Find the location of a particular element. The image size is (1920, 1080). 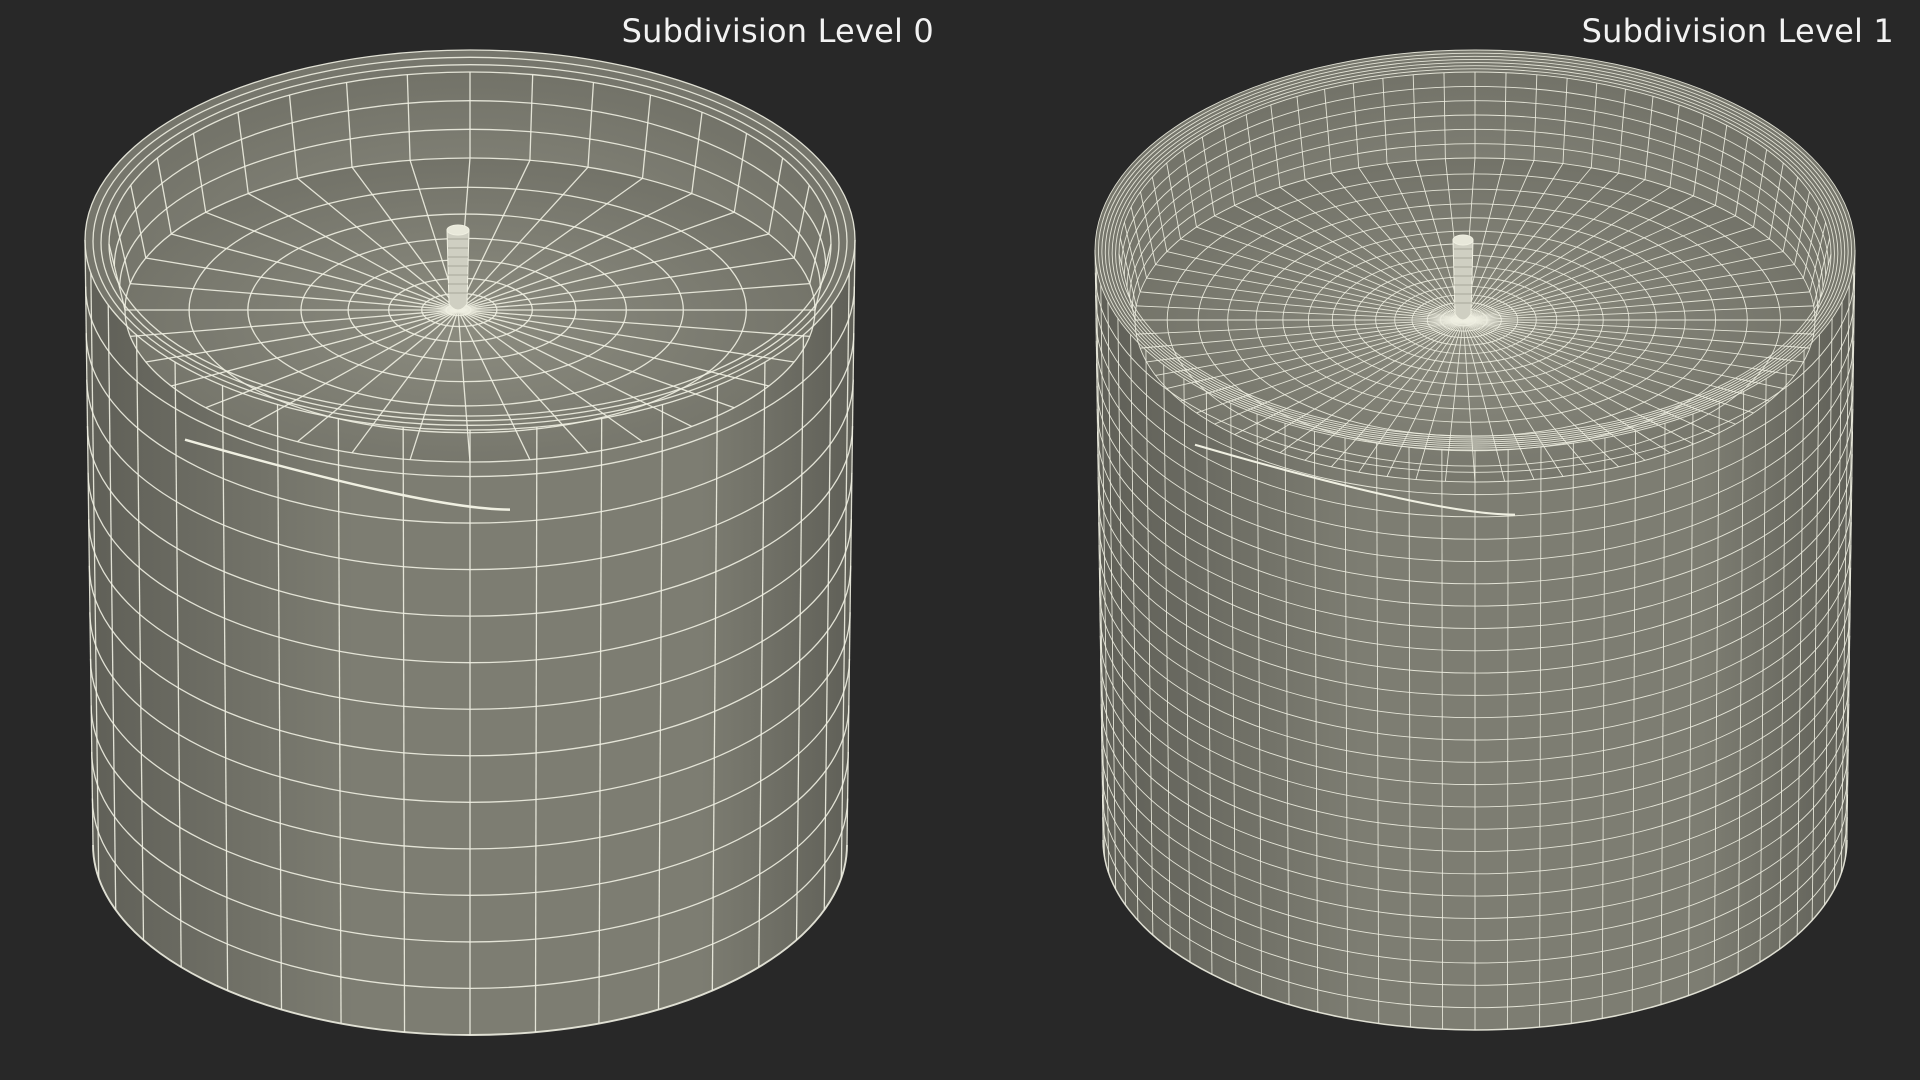

subdivision-level-0-caption: Subdivision Level 0 is located at coordinates (777, 31).